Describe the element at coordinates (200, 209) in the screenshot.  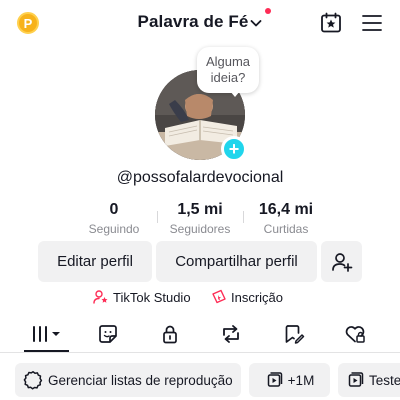
I see `stat-followers-value: 1,5 mi` at that location.